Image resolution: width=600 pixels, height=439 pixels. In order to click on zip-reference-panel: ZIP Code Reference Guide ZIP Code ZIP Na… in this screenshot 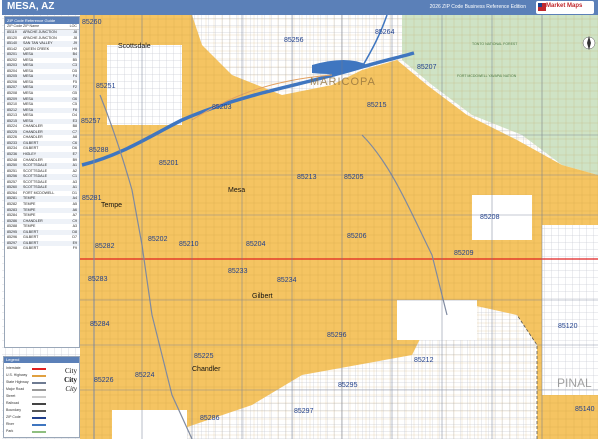, I will do `click(42, 182)`.